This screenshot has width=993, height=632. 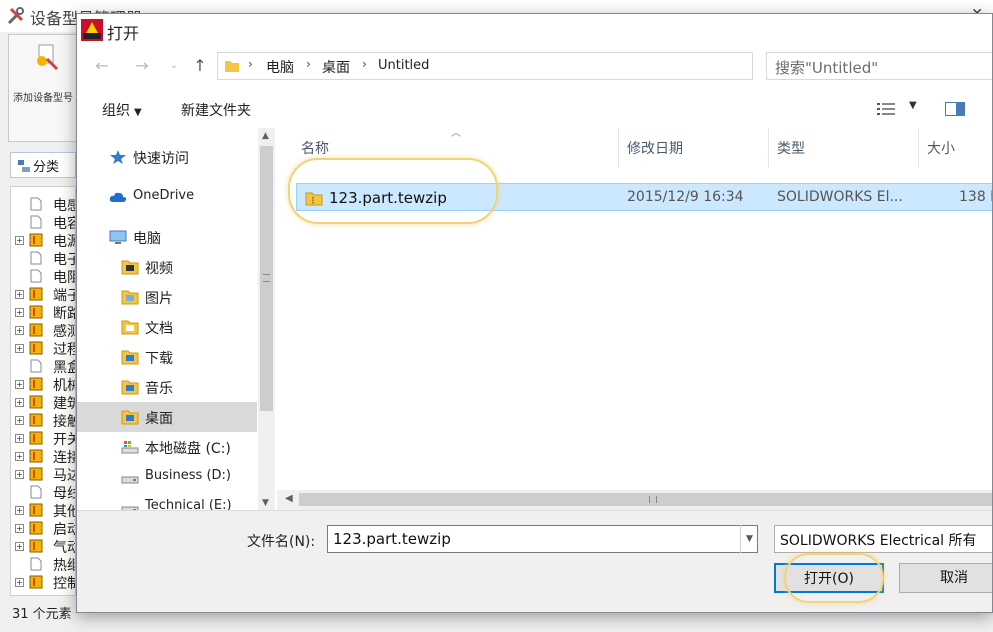 I want to click on tree-item: 电阻, so click(x=43, y=276).